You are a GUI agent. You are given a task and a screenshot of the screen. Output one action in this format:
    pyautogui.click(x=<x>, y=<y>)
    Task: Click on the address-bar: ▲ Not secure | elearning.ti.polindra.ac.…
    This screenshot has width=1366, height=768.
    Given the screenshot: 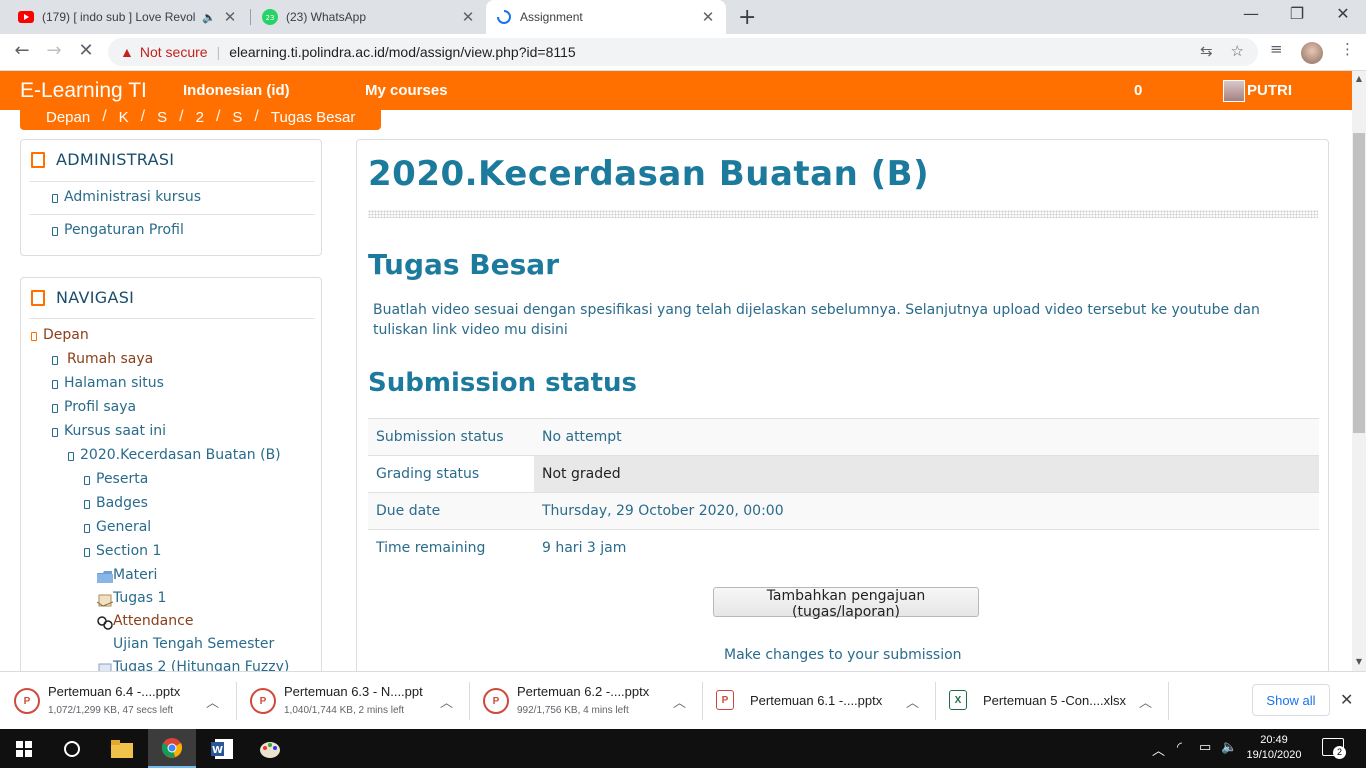 What is the action you would take?
    pyautogui.click(x=683, y=52)
    